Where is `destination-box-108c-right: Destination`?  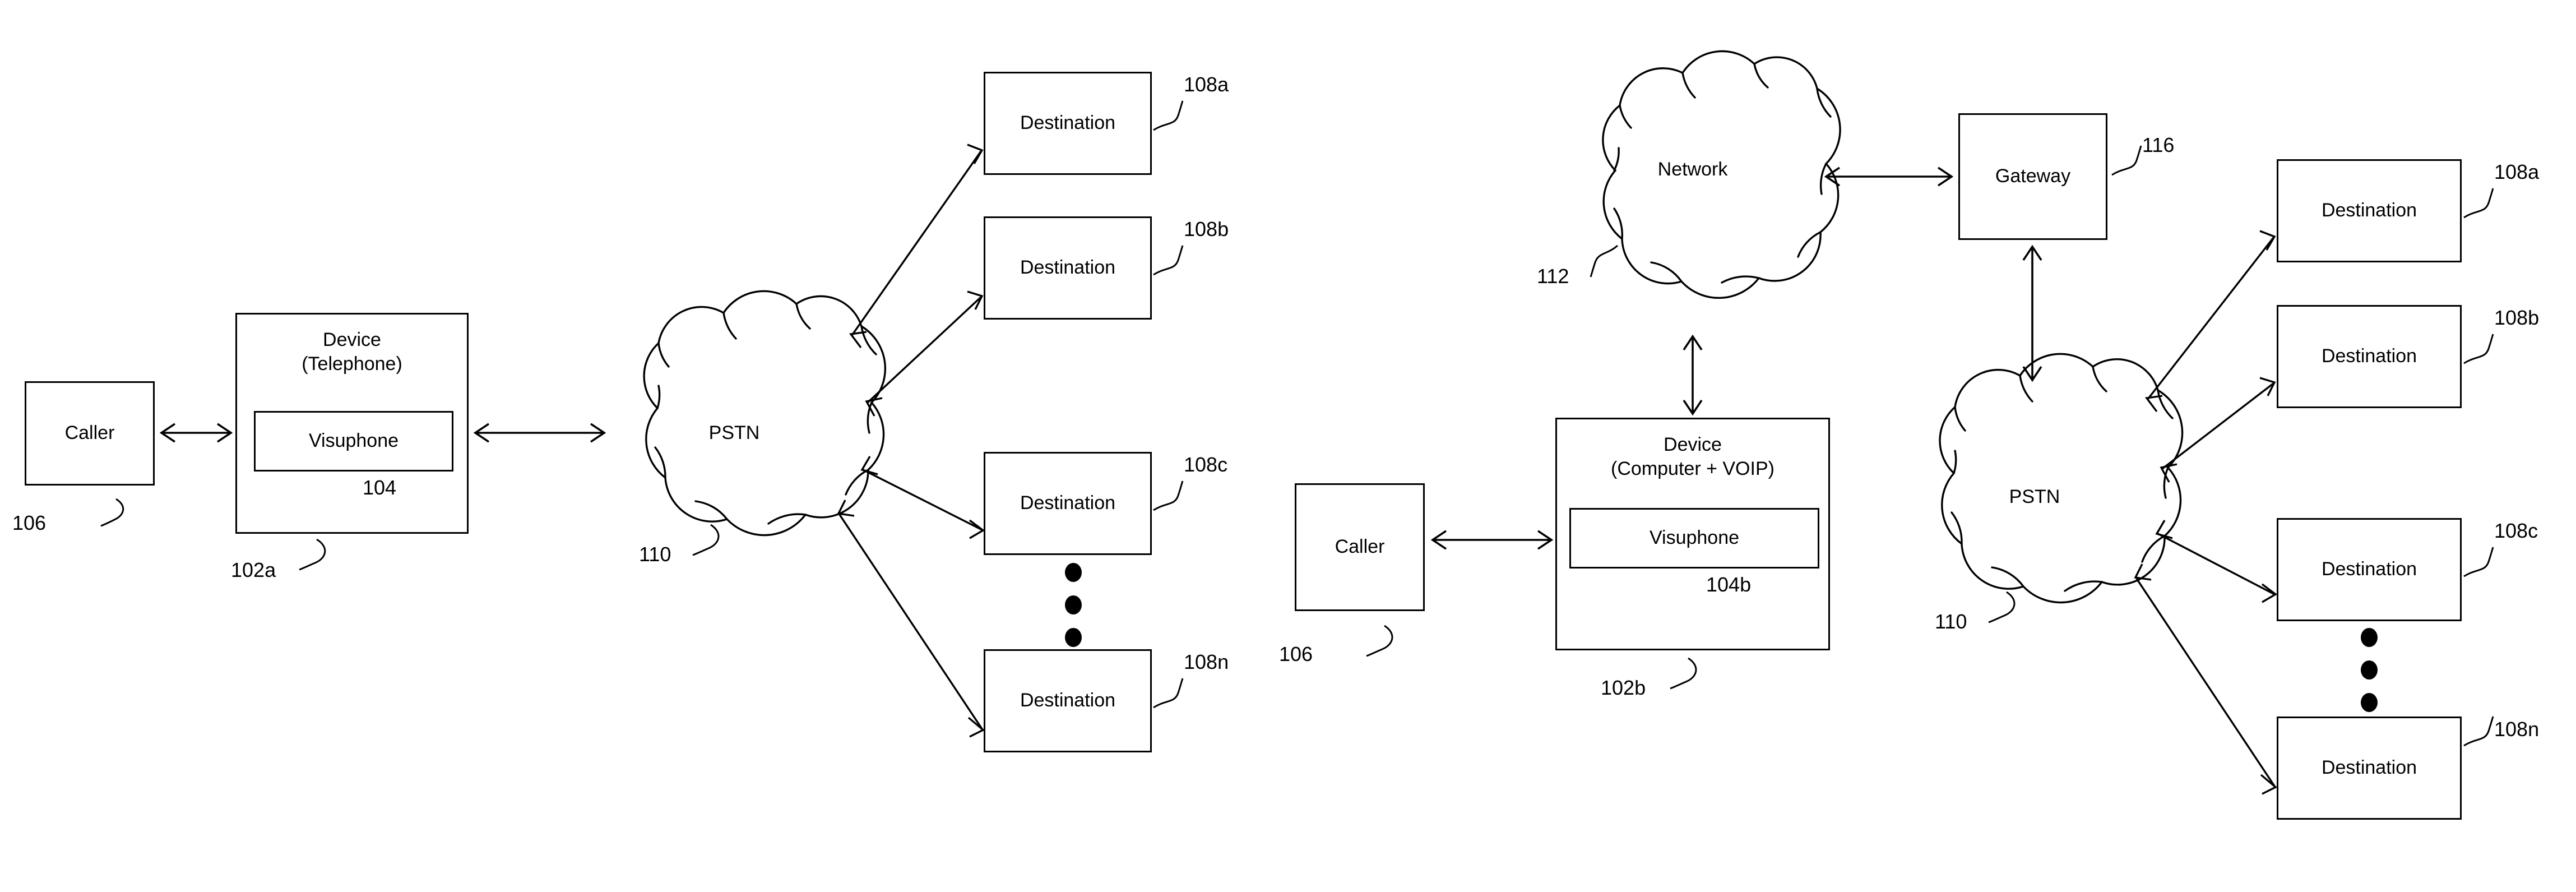
destination-box-108c-right: Destination is located at coordinates (2369, 569).